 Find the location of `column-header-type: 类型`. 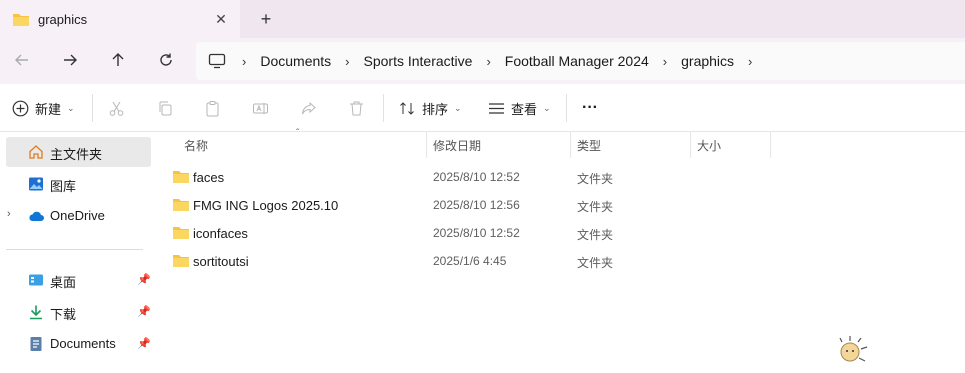

column-header-type: 类型 is located at coordinates (589, 145).